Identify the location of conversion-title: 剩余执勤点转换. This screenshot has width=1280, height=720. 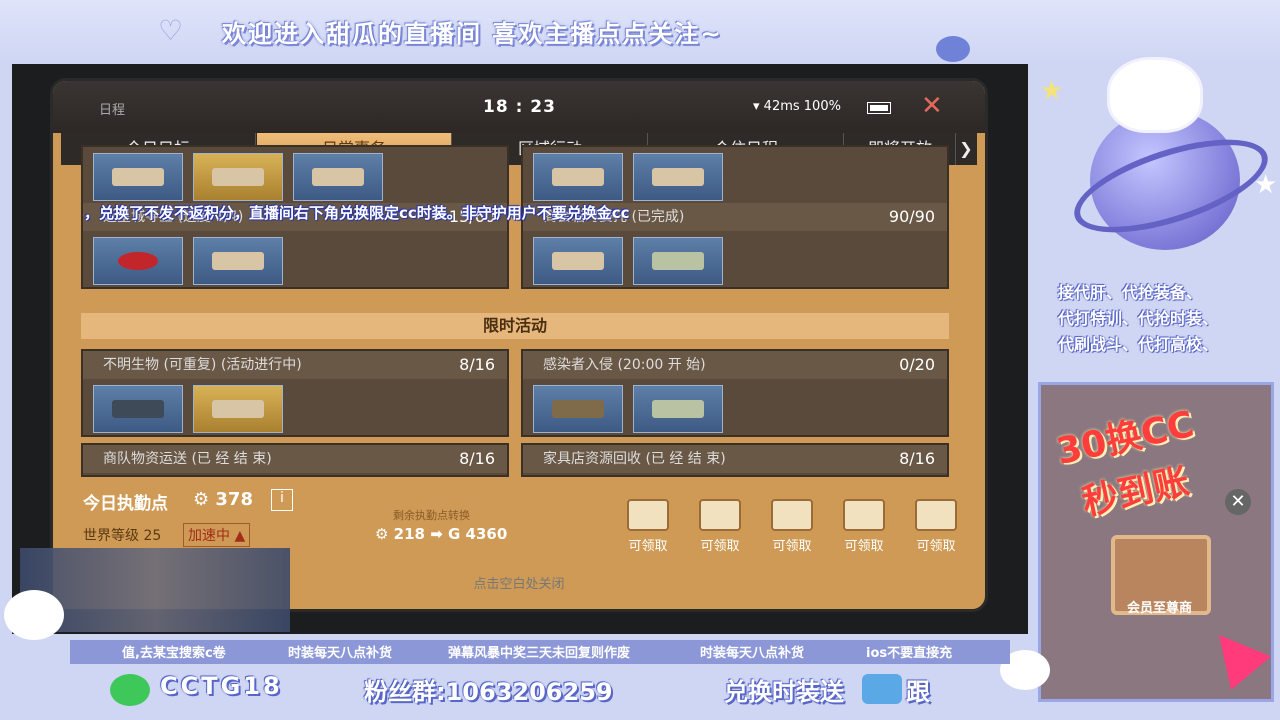
(431, 515).